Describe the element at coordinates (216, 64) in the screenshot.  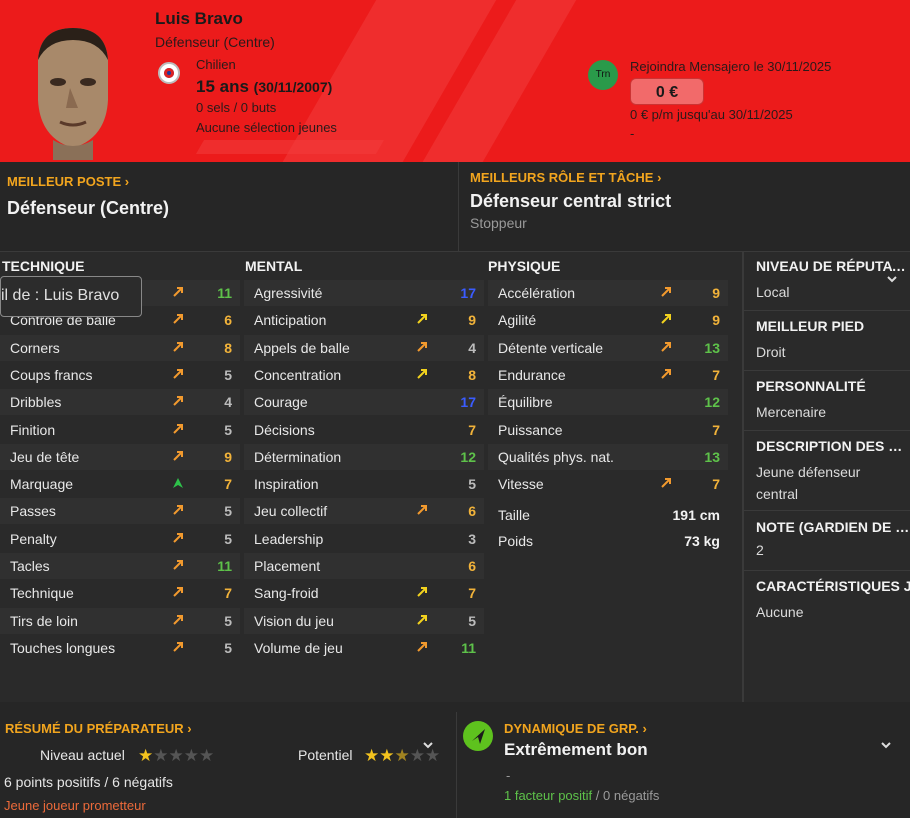
I see `player-nationality: Chilien` at that location.